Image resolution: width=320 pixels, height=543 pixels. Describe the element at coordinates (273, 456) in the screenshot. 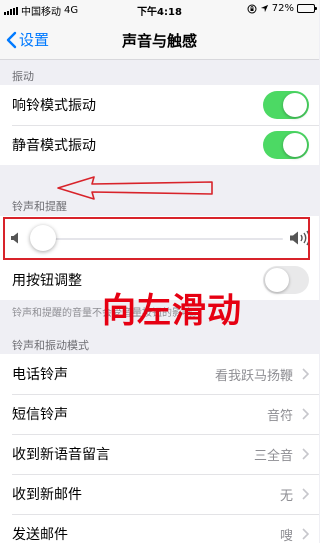

I see `list-item-value: 三全音` at that location.